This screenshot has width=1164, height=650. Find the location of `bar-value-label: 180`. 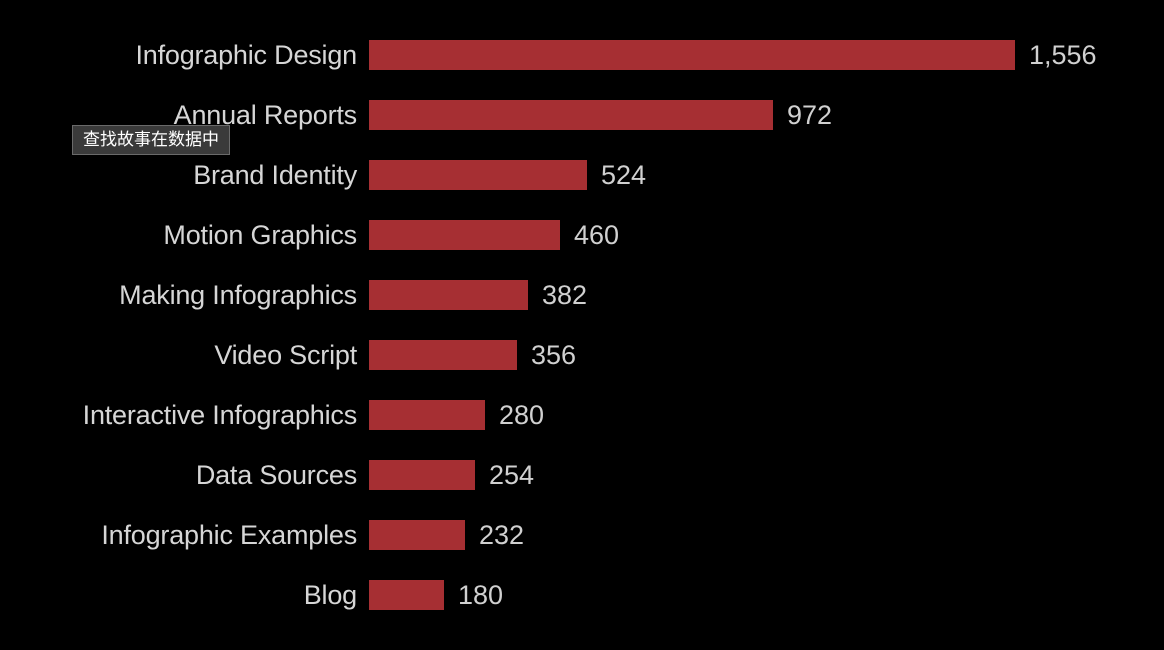

bar-value-label: 180 is located at coordinates (481, 595).